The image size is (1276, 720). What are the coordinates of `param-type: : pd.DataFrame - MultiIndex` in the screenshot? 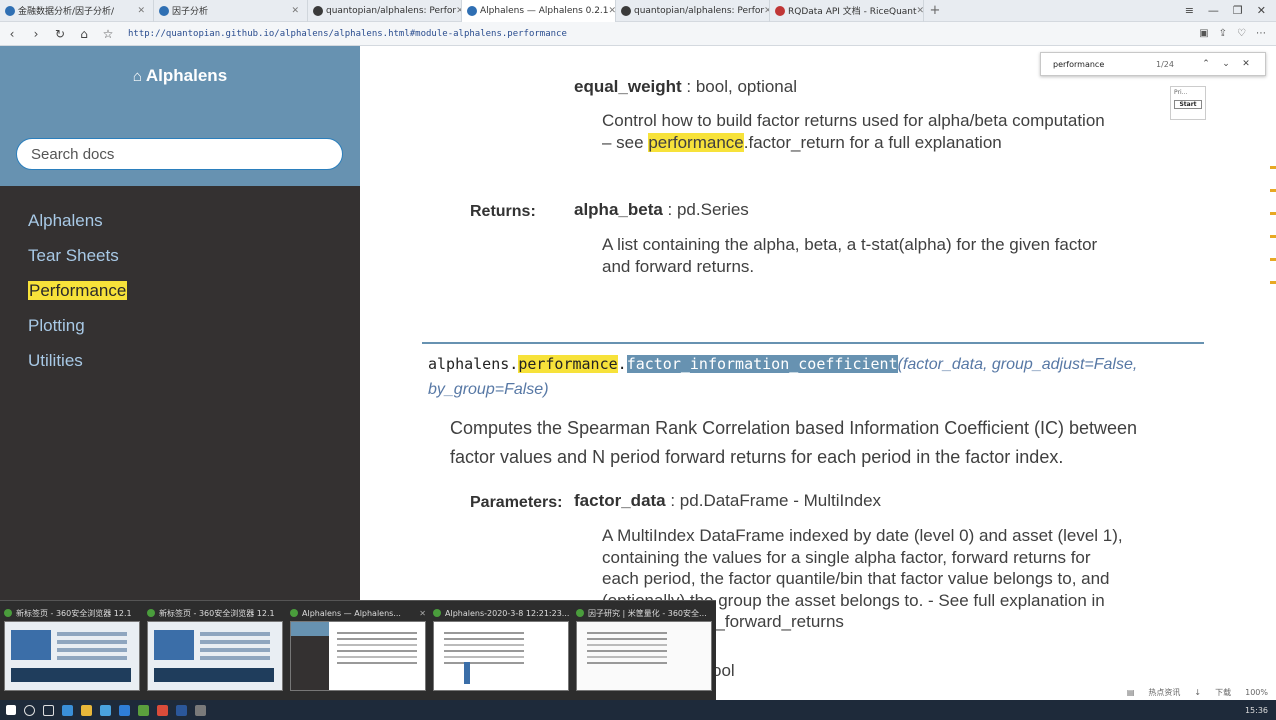 It's located at (773, 500).